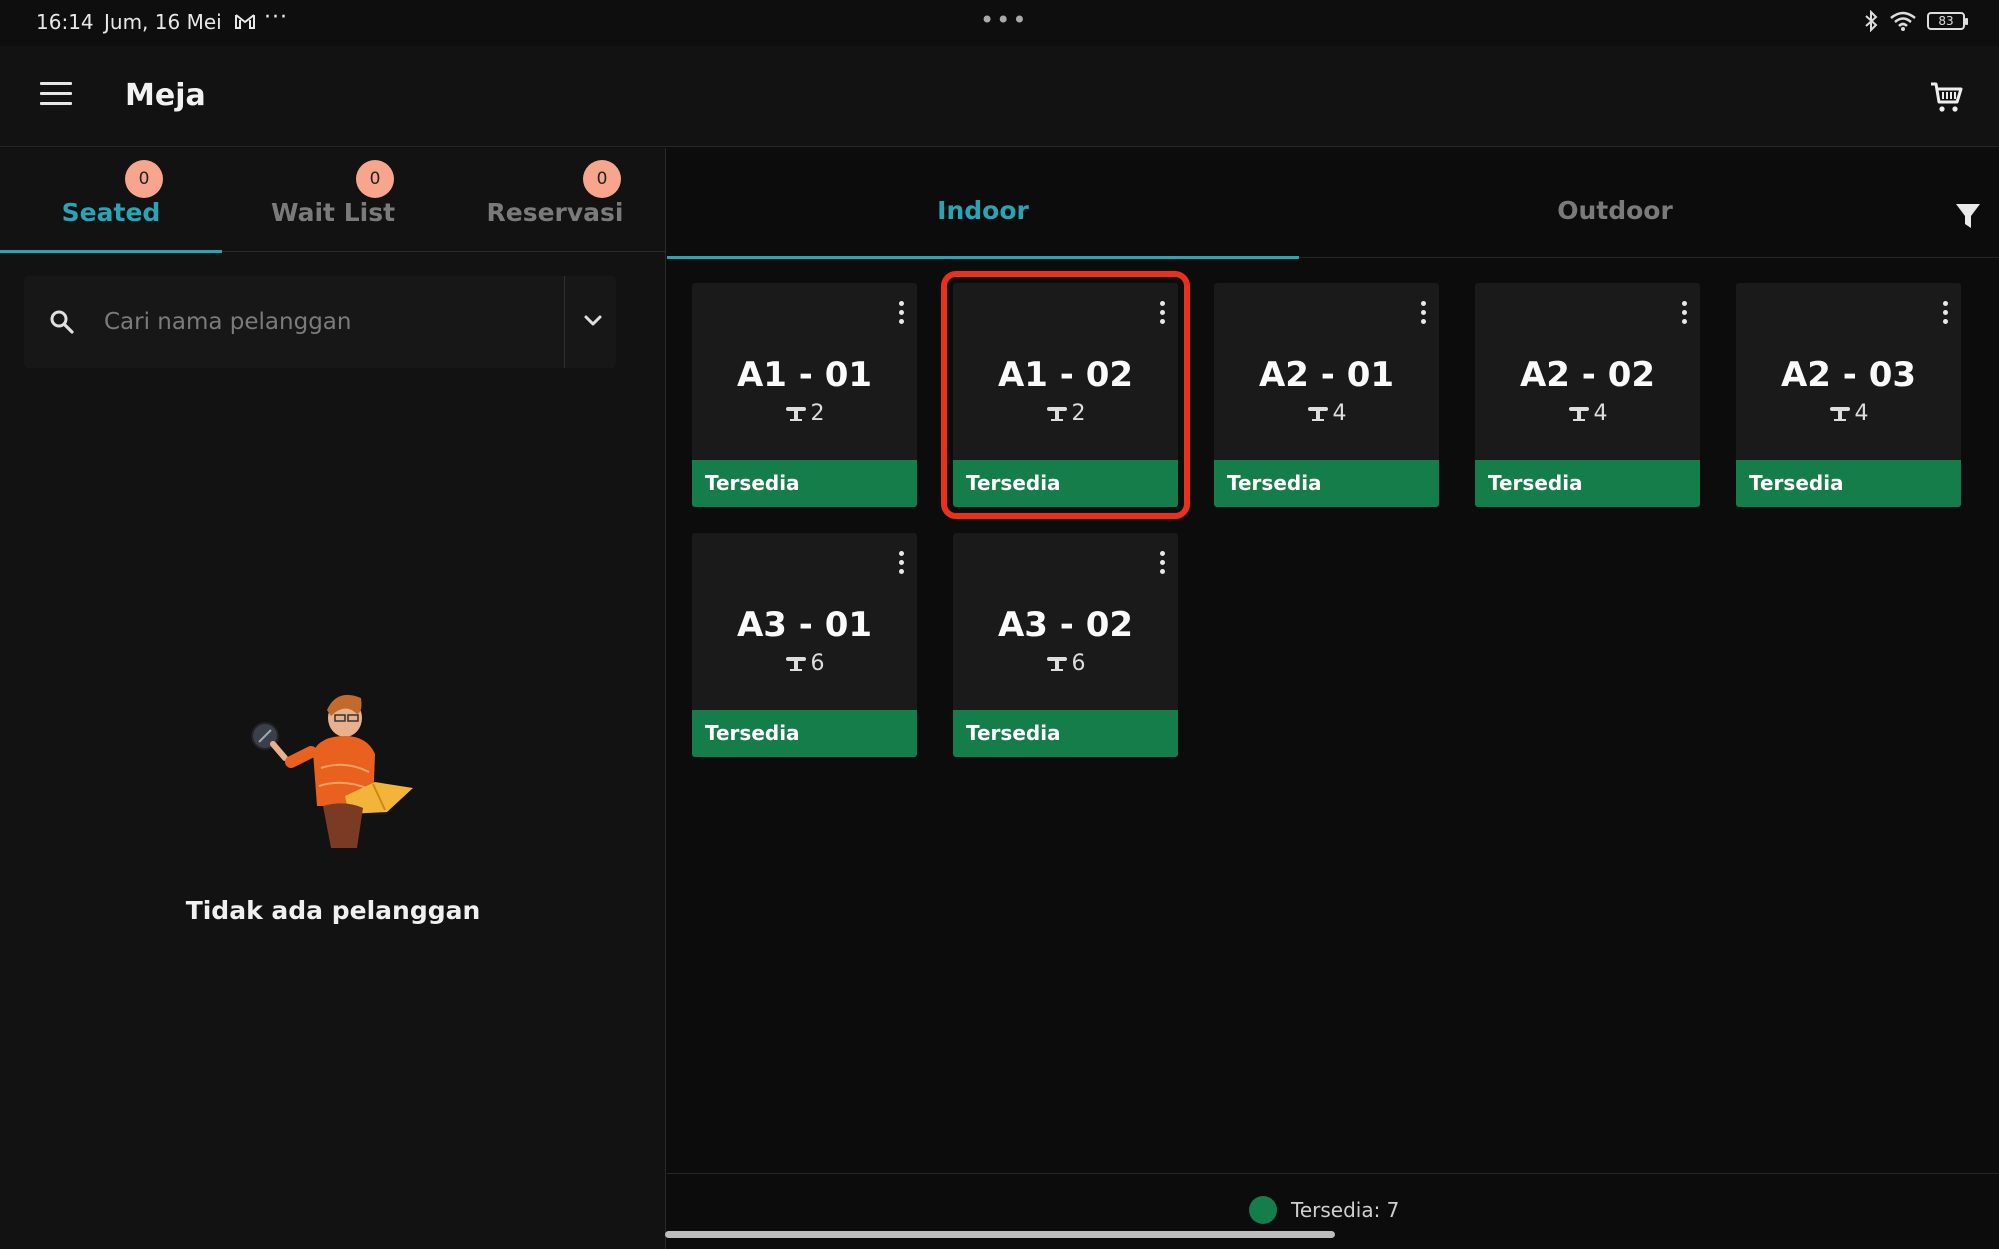  I want to click on menu-button, so click(56, 94).